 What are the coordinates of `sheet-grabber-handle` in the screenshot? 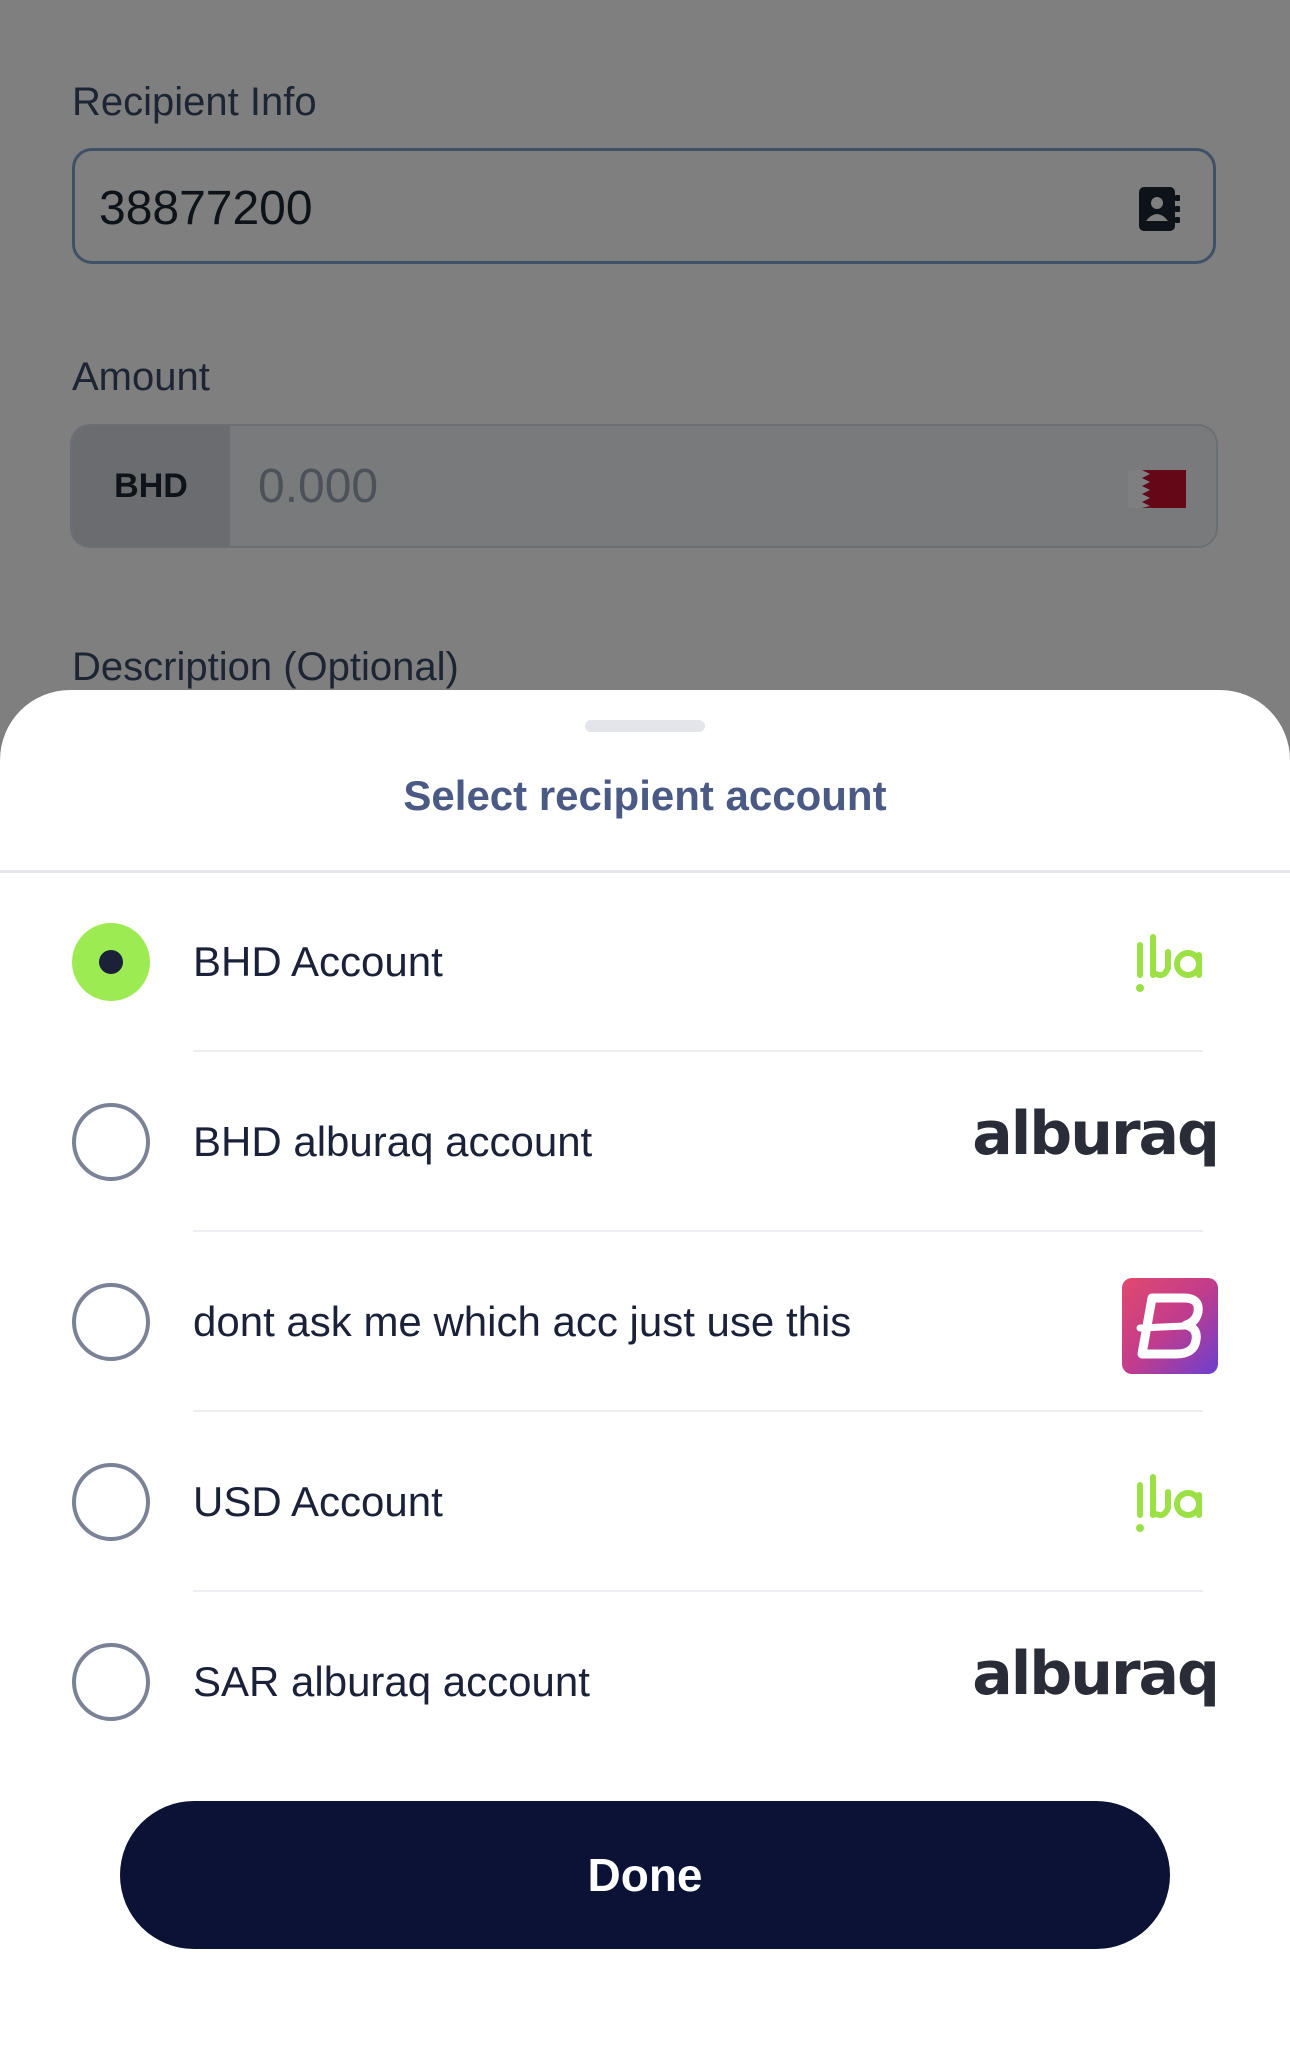 It's located at (645, 726).